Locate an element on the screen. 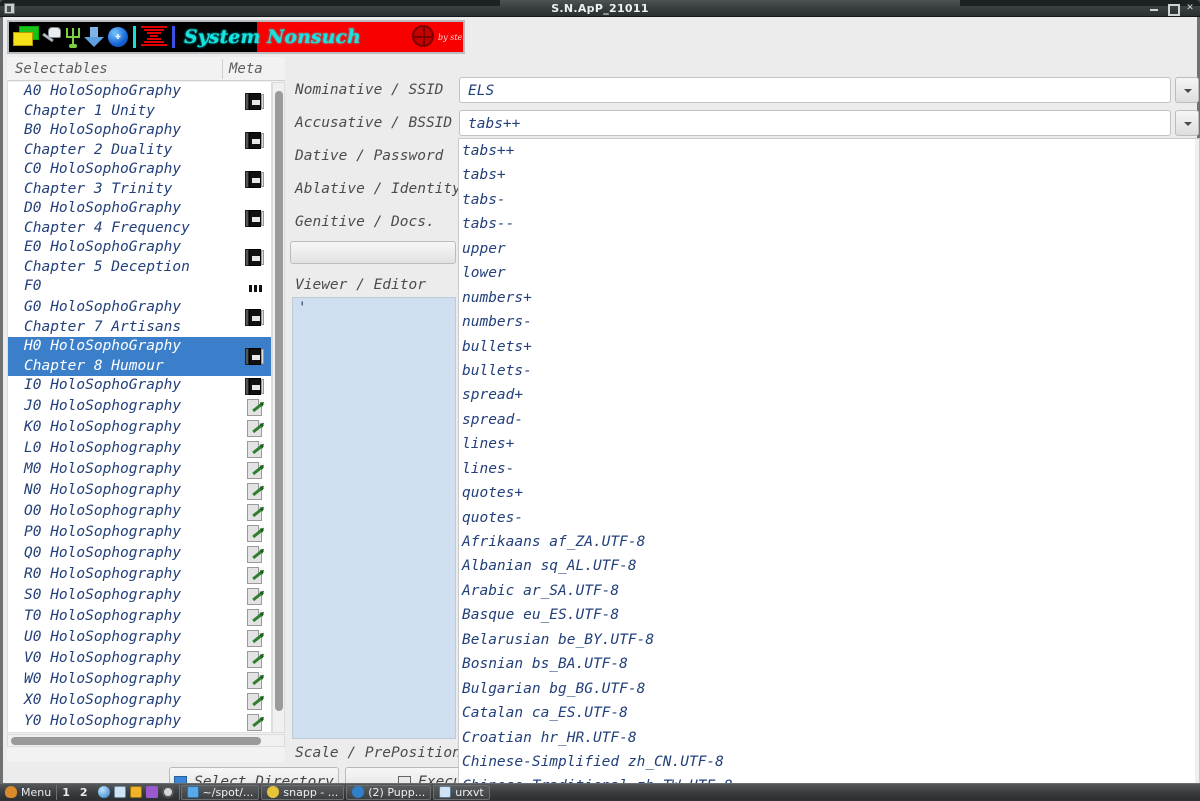 This screenshot has height=801, width=1200. list-item: J0 HoloSophography is located at coordinates (139, 407).